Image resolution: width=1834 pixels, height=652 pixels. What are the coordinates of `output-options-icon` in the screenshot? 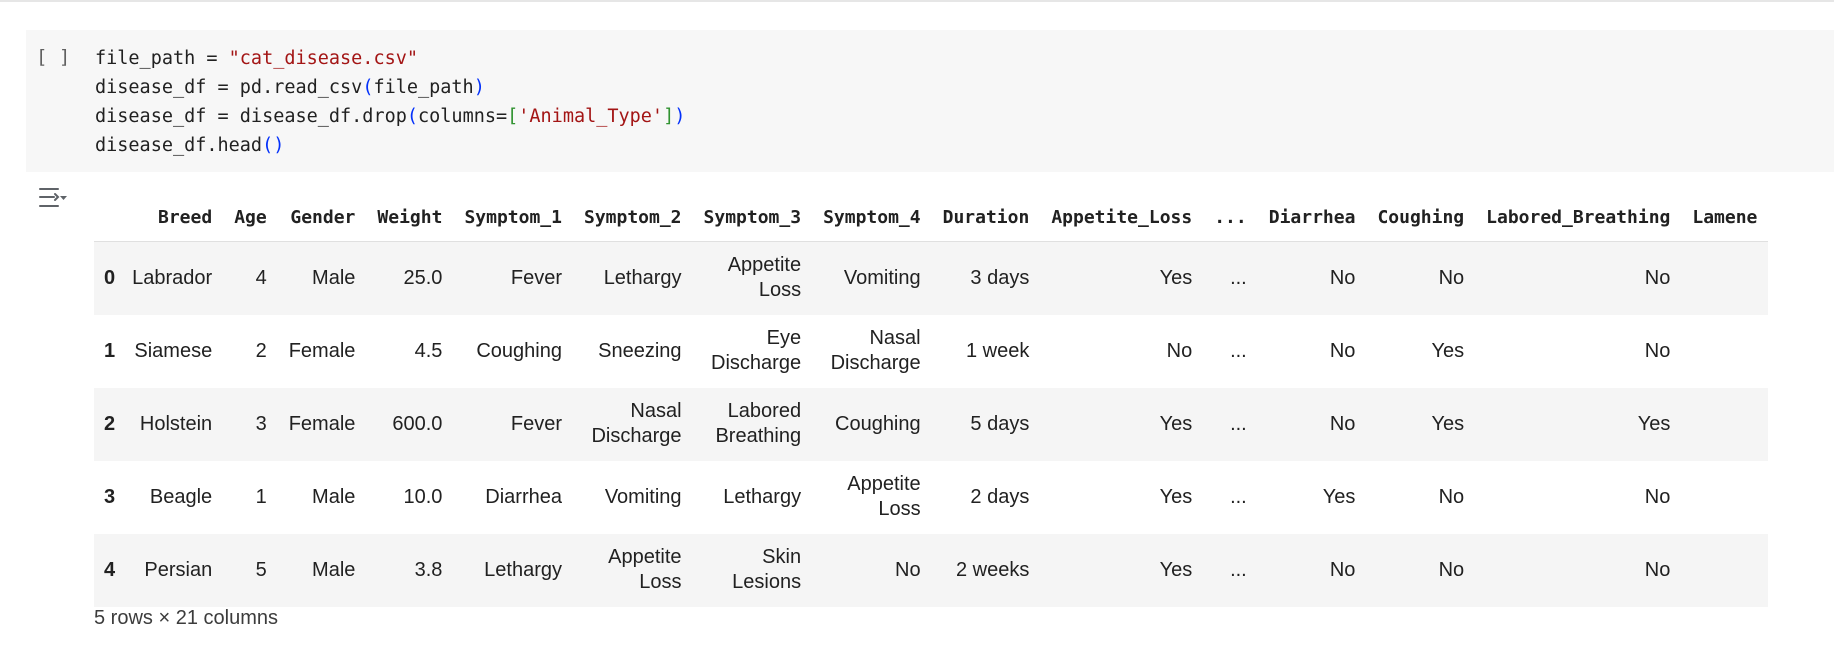 It's located at (53, 200).